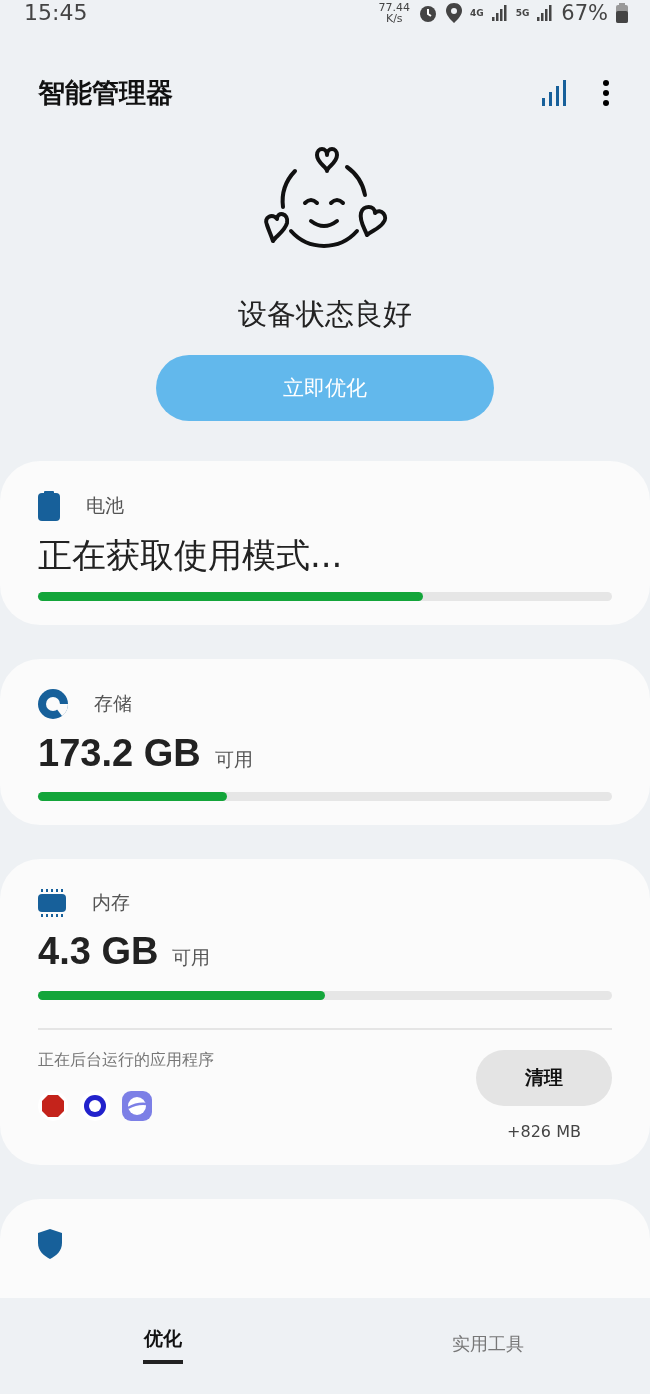 This screenshot has width=650, height=1394. Describe the element at coordinates (162, 1362) in the screenshot. I see `tab-indicator` at that location.